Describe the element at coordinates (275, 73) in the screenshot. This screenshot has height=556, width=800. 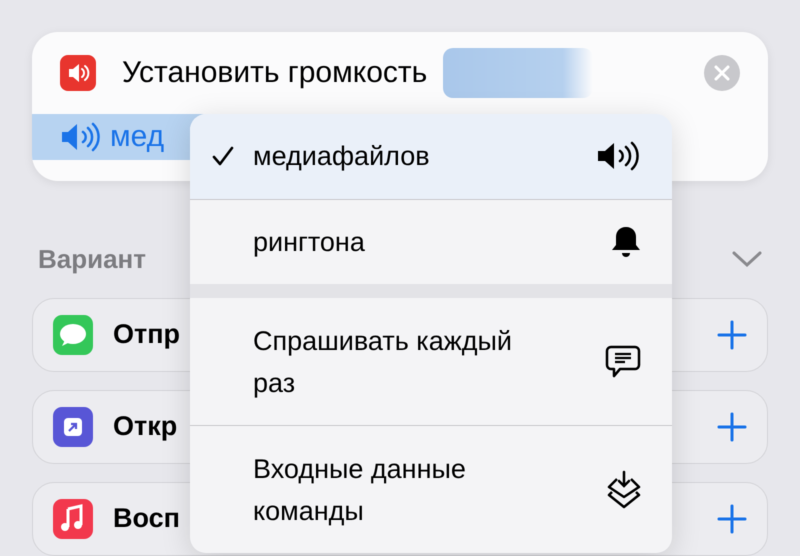
I see `action-title: Установить громкость` at that location.